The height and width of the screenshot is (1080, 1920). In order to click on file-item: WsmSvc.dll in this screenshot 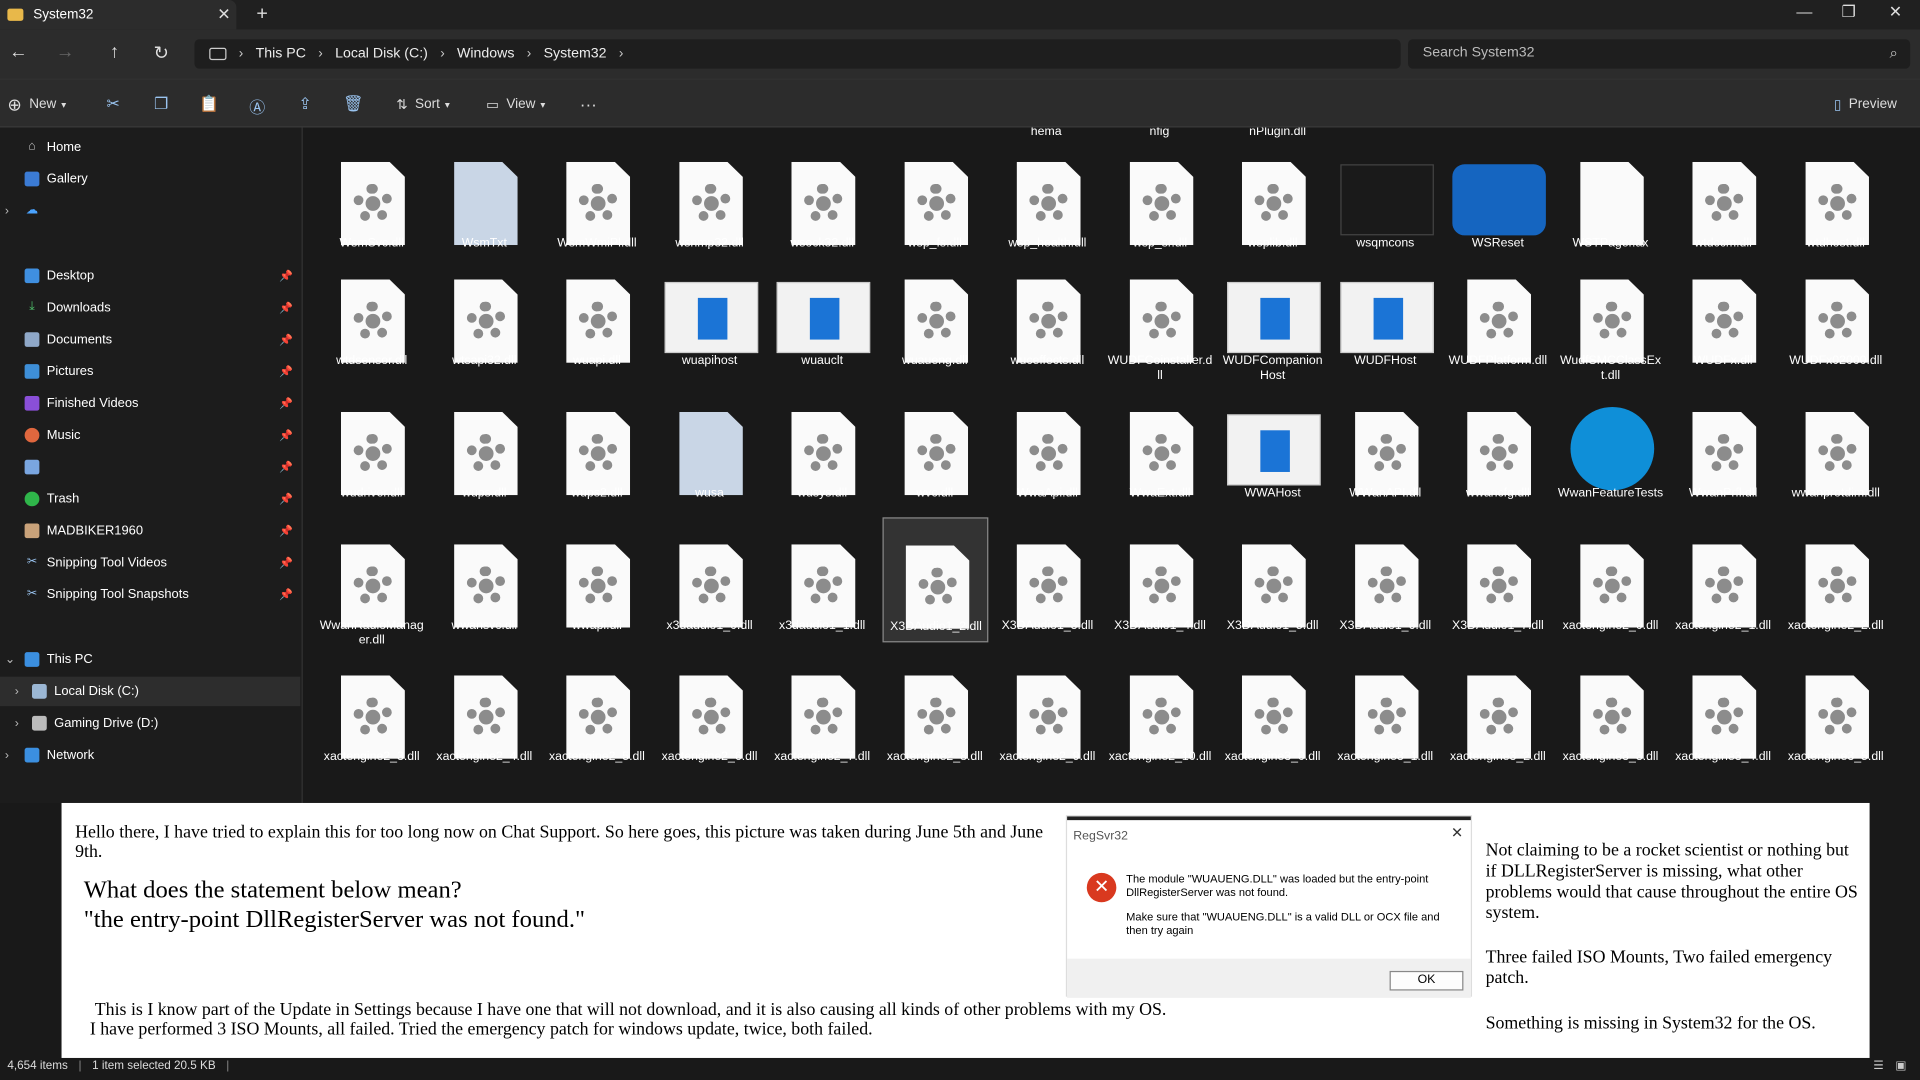, I will do `click(372, 197)`.